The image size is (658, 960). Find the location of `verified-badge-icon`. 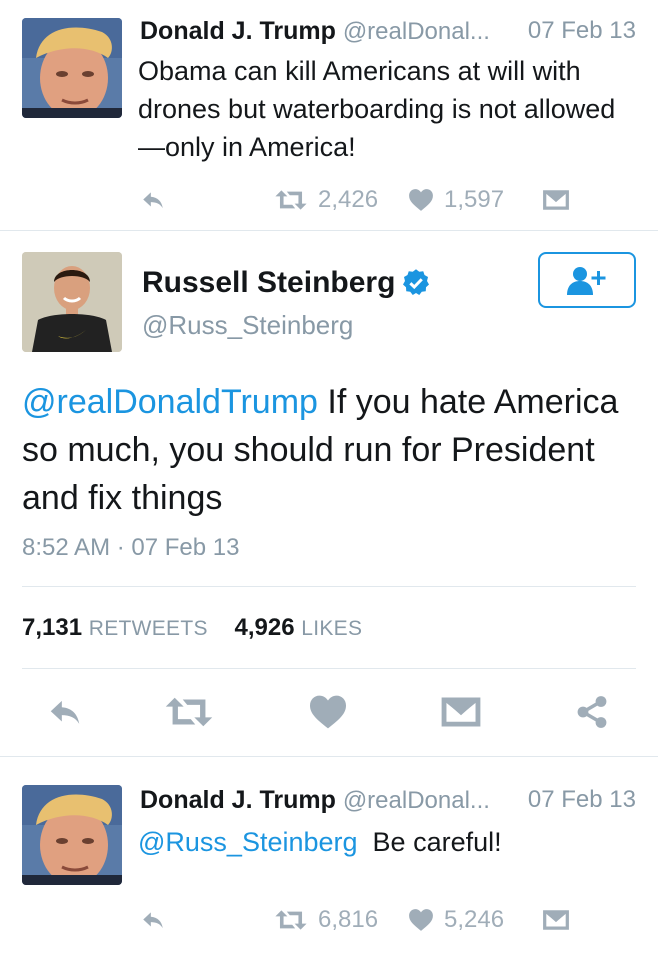

verified-badge-icon is located at coordinates (416, 282).